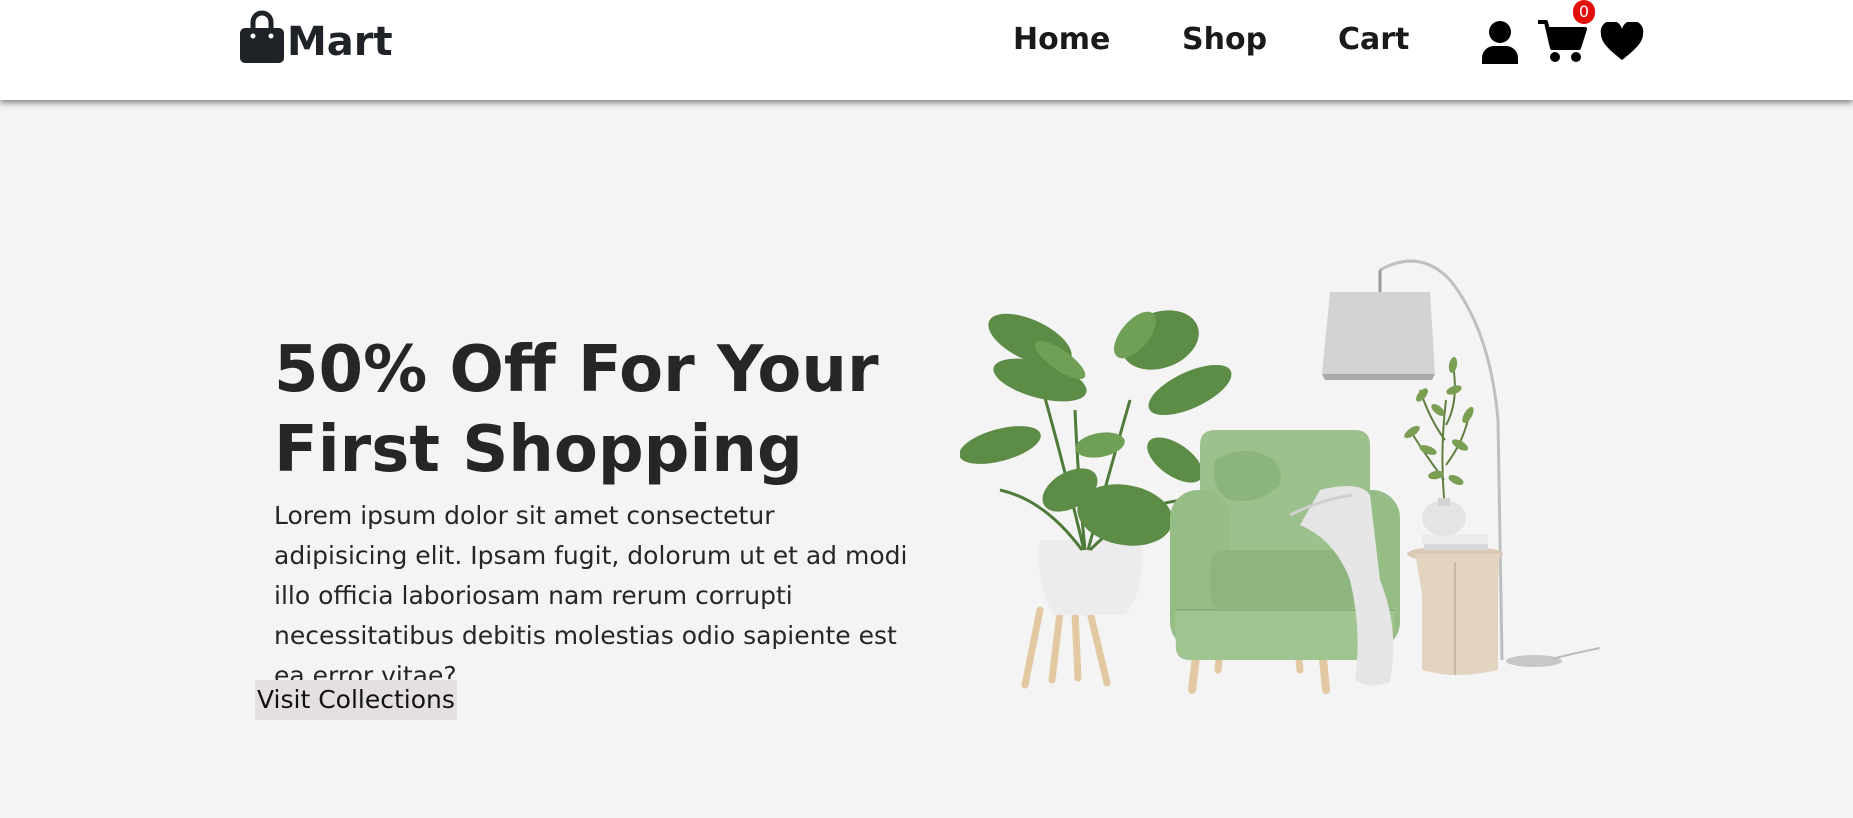 The image size is (1853, 818). I want to click on navbar: Mart Home Shop Cart 0, so click(926, 50).